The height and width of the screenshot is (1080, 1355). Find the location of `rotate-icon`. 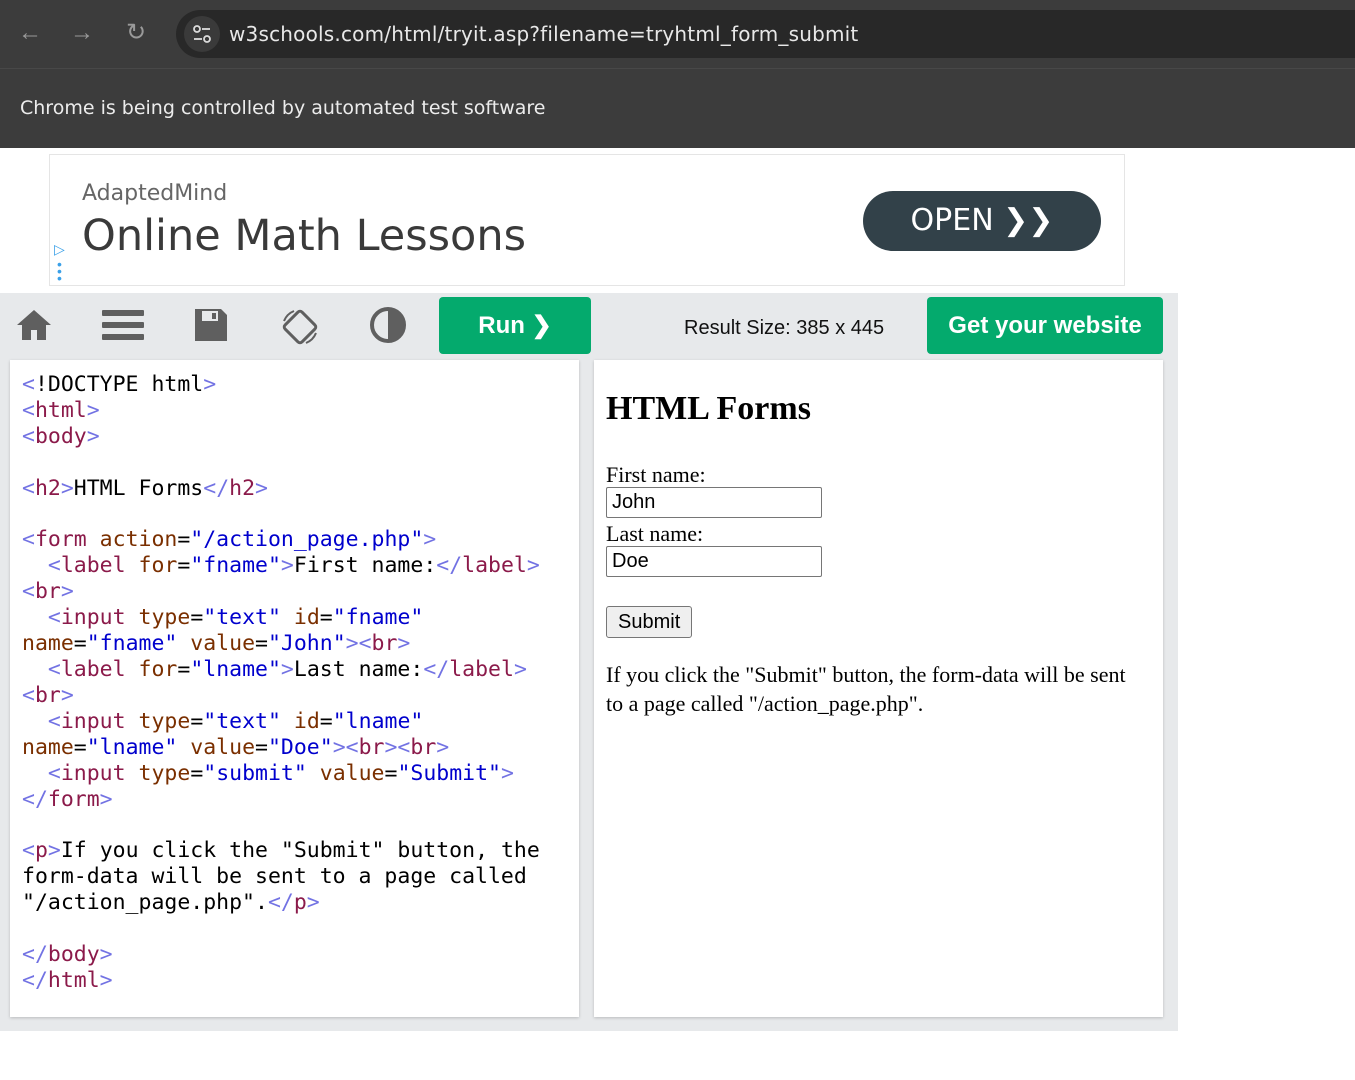

rotate-icon is located at coordinates (300, 327).